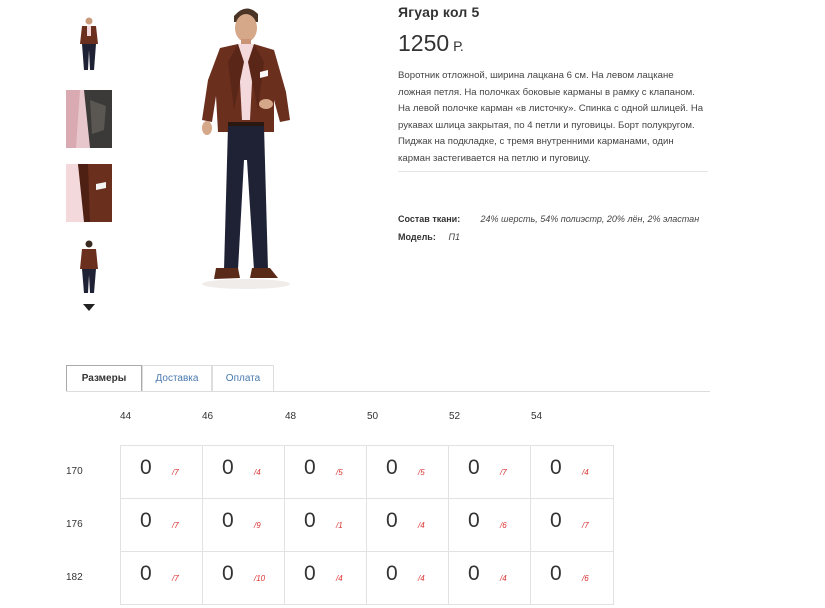 This screenshot has height=608, width=825. I want to click on price-value: 1250, so click(424, 43).